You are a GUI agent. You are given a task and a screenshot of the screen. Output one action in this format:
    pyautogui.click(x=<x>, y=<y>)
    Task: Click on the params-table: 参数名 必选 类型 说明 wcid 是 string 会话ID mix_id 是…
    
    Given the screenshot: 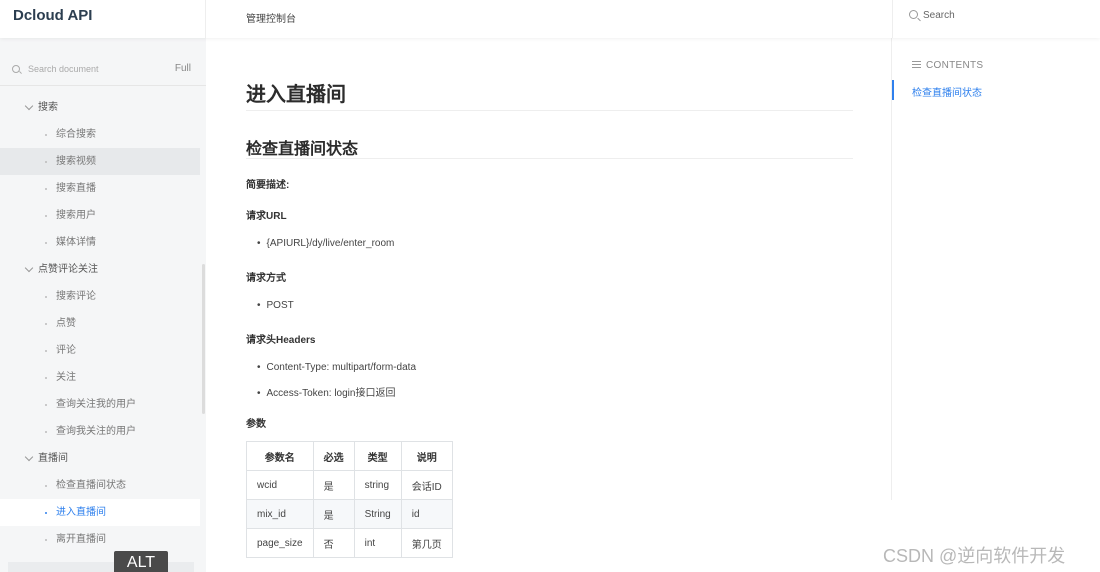 What is the action you would take?
    pyautogui.click(x=349, y=499)
    